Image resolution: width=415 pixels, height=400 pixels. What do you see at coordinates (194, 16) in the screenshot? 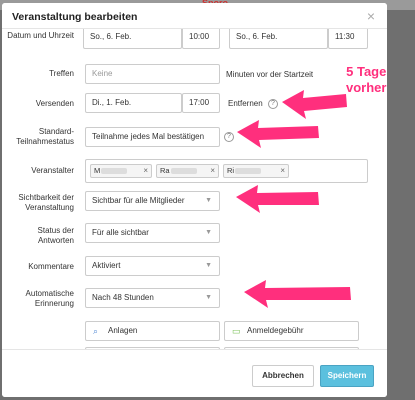
I see `modal-header: Veranstaltung bearbeiten ×` at bounding box center [194, 16].